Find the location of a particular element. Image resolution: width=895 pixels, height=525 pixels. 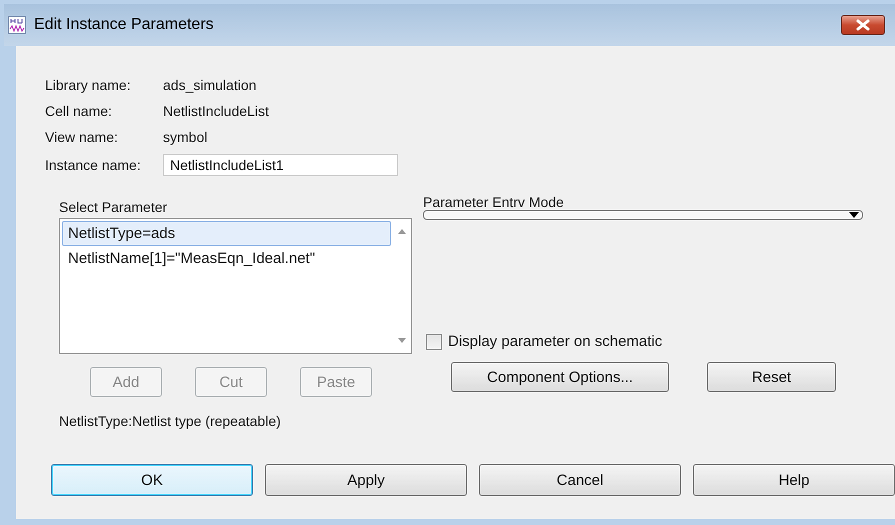

waveform-icon is located at coordinates (17, 25).